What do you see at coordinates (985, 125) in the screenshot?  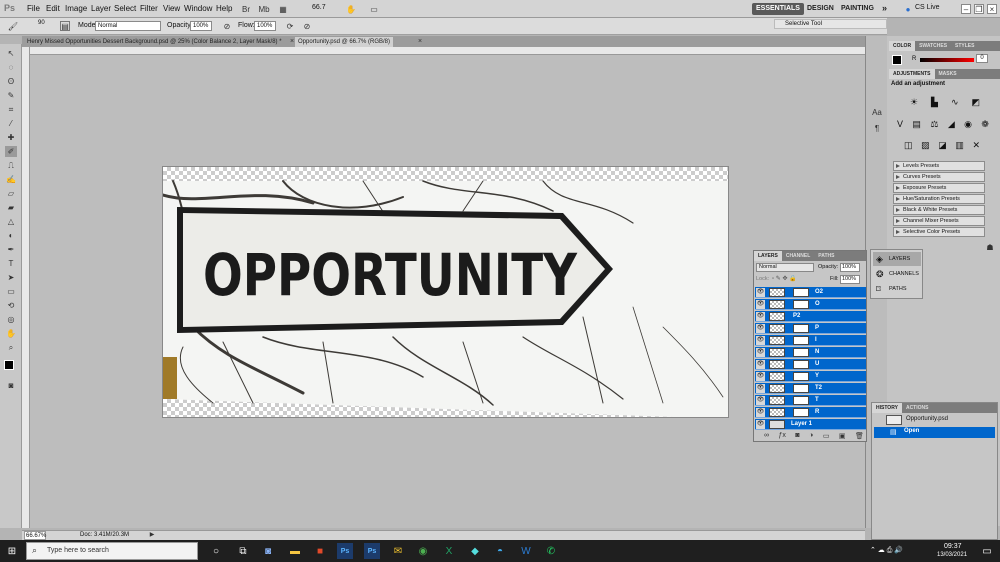 I see `channel-mixer-icon: ❁` at bounding box center [985, 125].